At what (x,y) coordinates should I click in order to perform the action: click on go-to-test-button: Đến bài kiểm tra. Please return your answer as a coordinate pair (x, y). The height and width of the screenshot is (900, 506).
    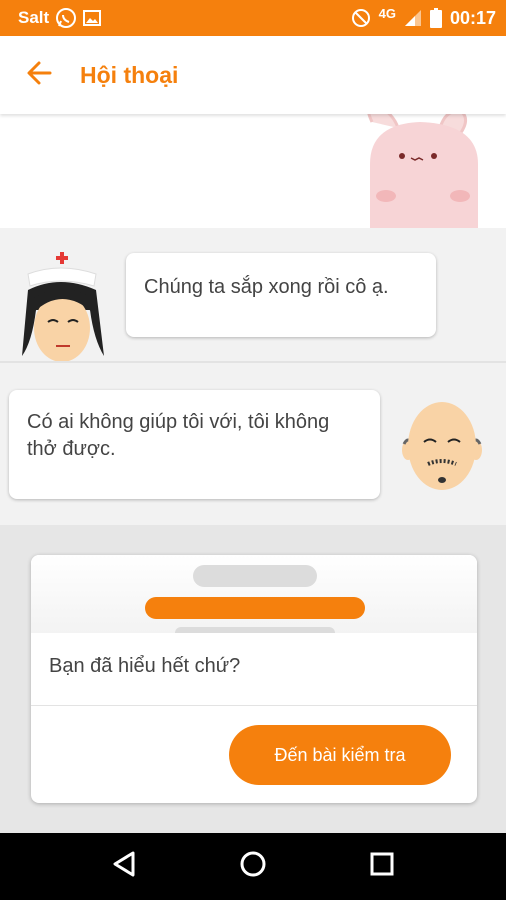
    Looking at the image, I should click on (340, 755).